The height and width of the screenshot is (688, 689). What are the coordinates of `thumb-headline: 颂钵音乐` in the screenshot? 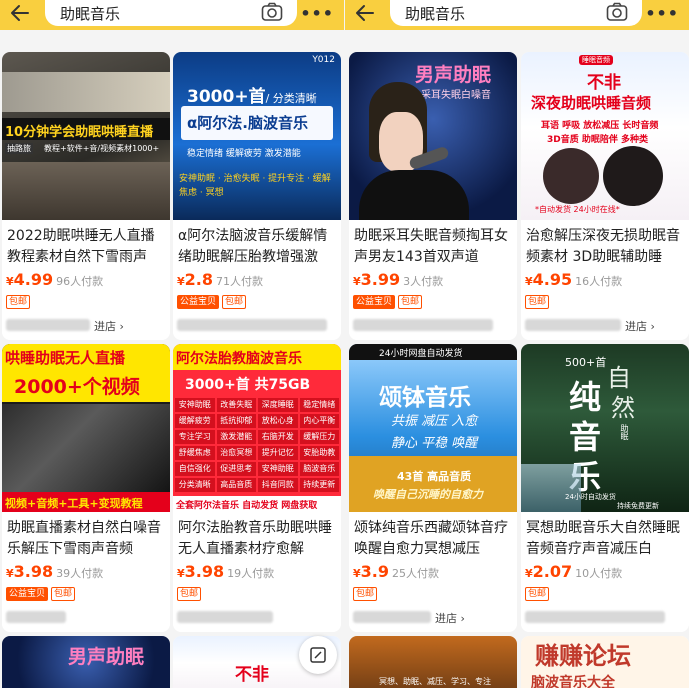 It's located at (425, 398).